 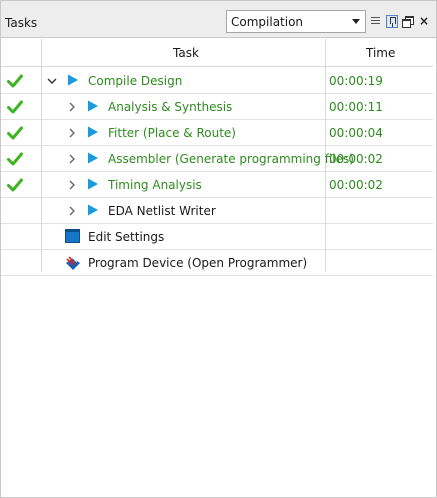 I want to click on task-label: Analysis & Synthesis, so click(x=170, y=107).